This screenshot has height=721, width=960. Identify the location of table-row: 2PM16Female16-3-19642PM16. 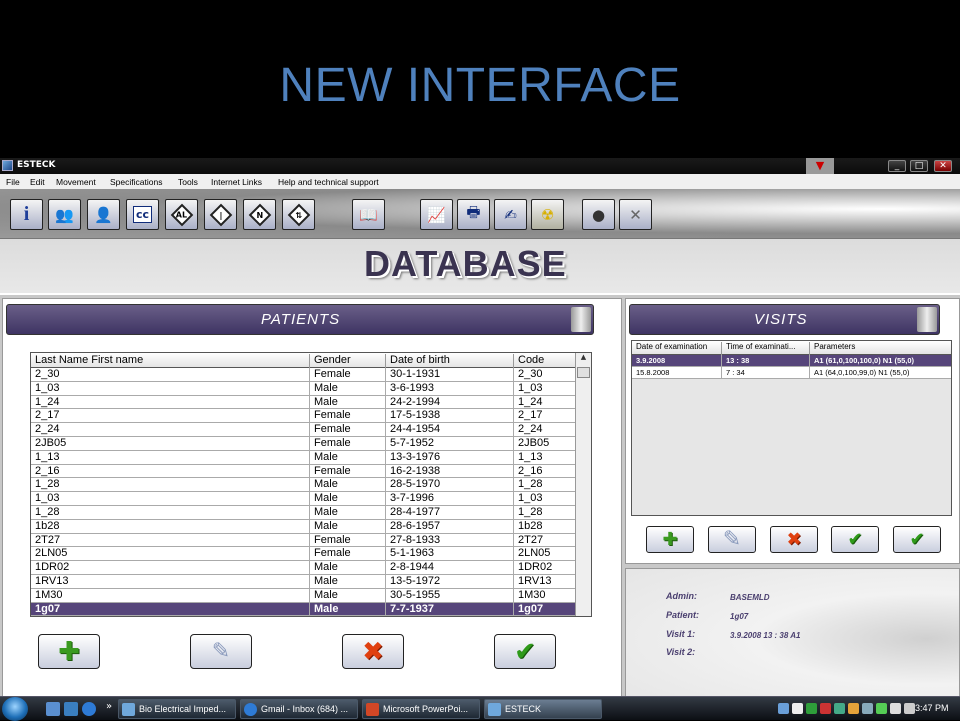
(303, 616).